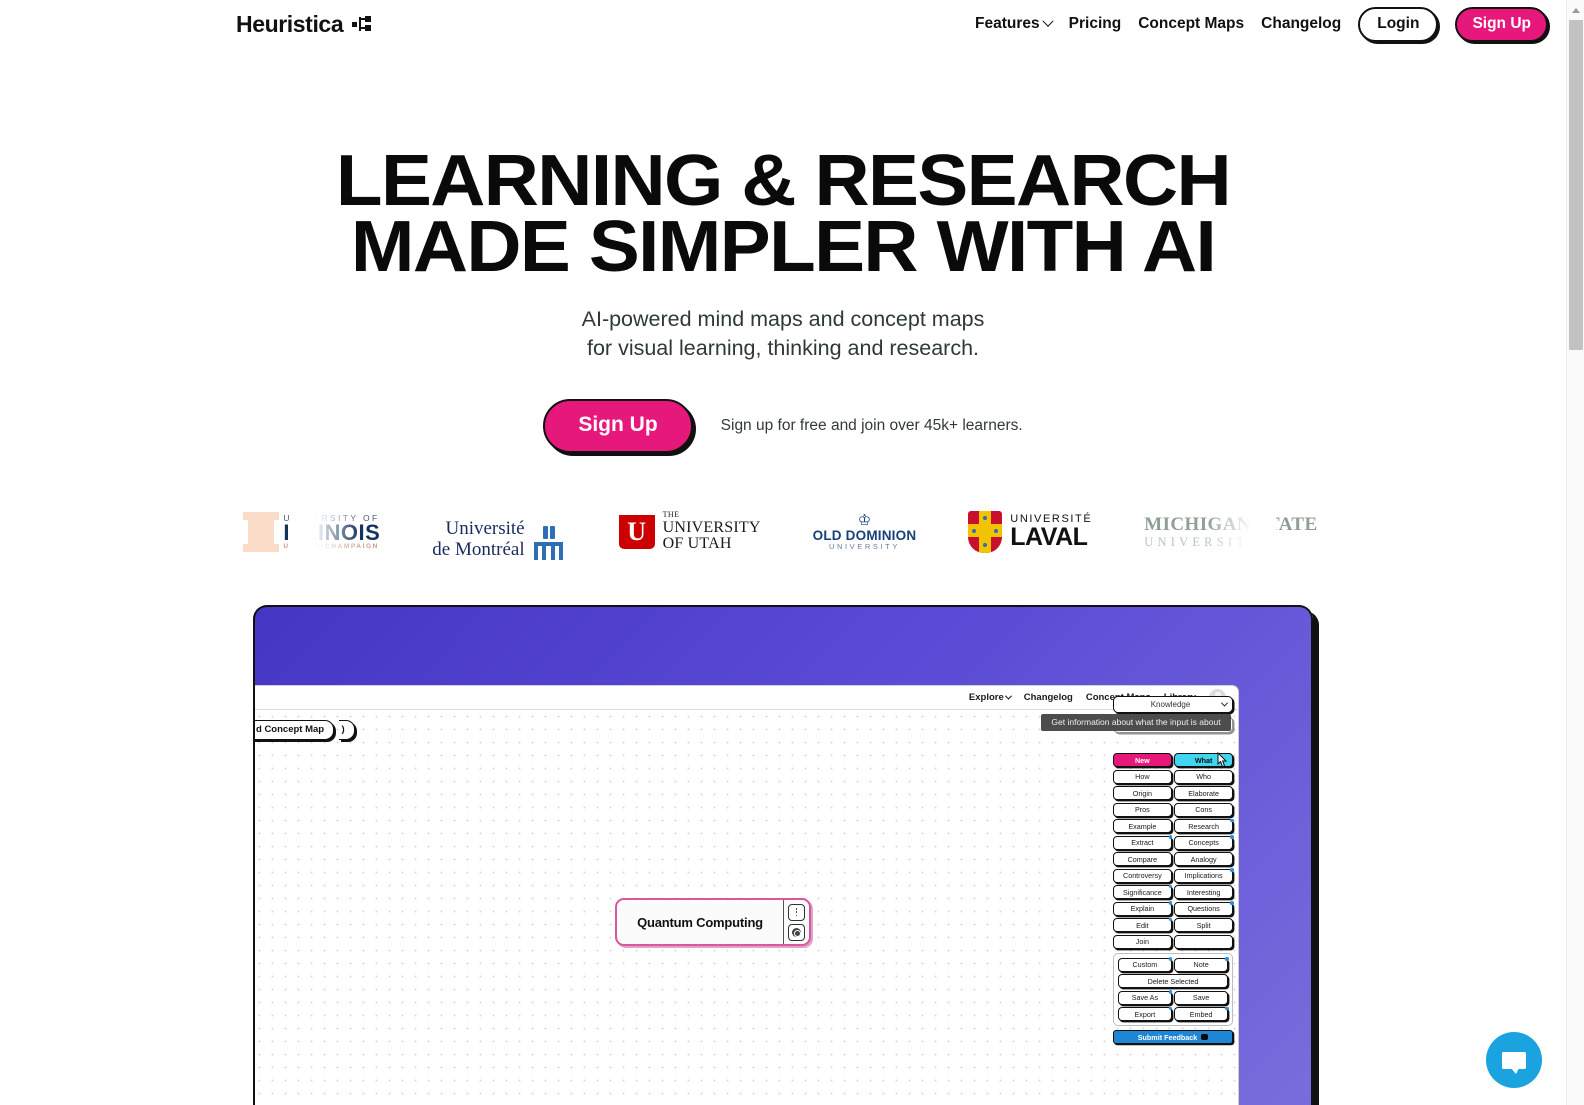  What do you see at coordinates (1142, 776) in the screenshot?
I see `tool-button-how: How` at bounding box center [1142, 776].